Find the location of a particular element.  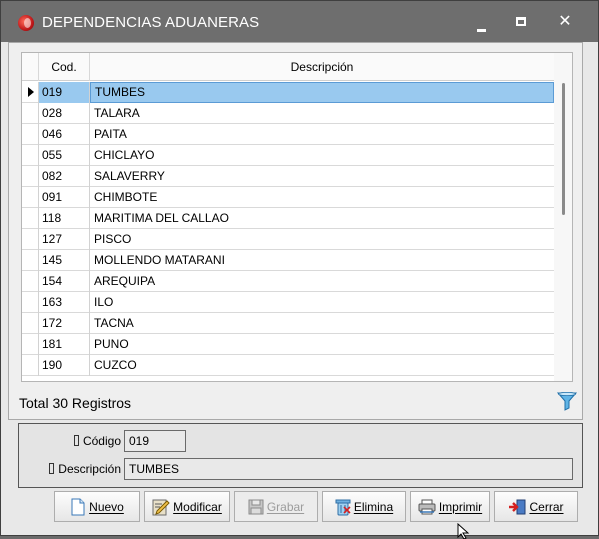

code-field: 019 is located at coordinates (155, 441).